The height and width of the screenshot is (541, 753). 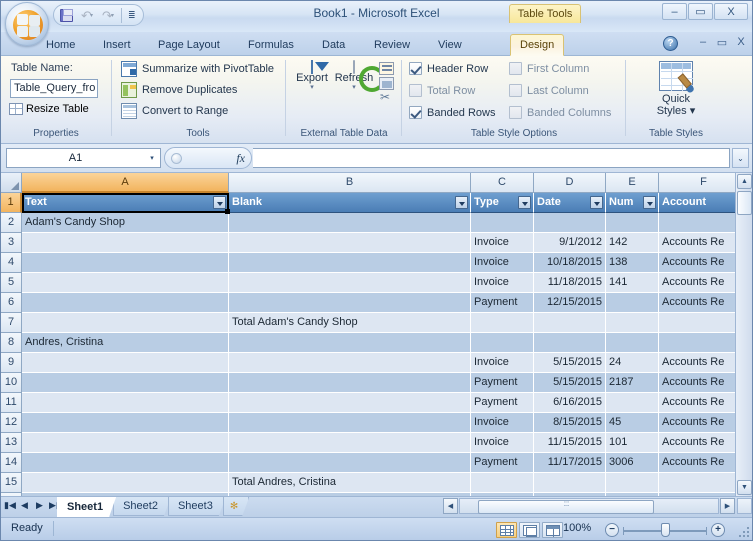 What do you see at coordinates (674, 11) in the screenshot?
I see `minimize-button: –` at bounding box center [674, 11].